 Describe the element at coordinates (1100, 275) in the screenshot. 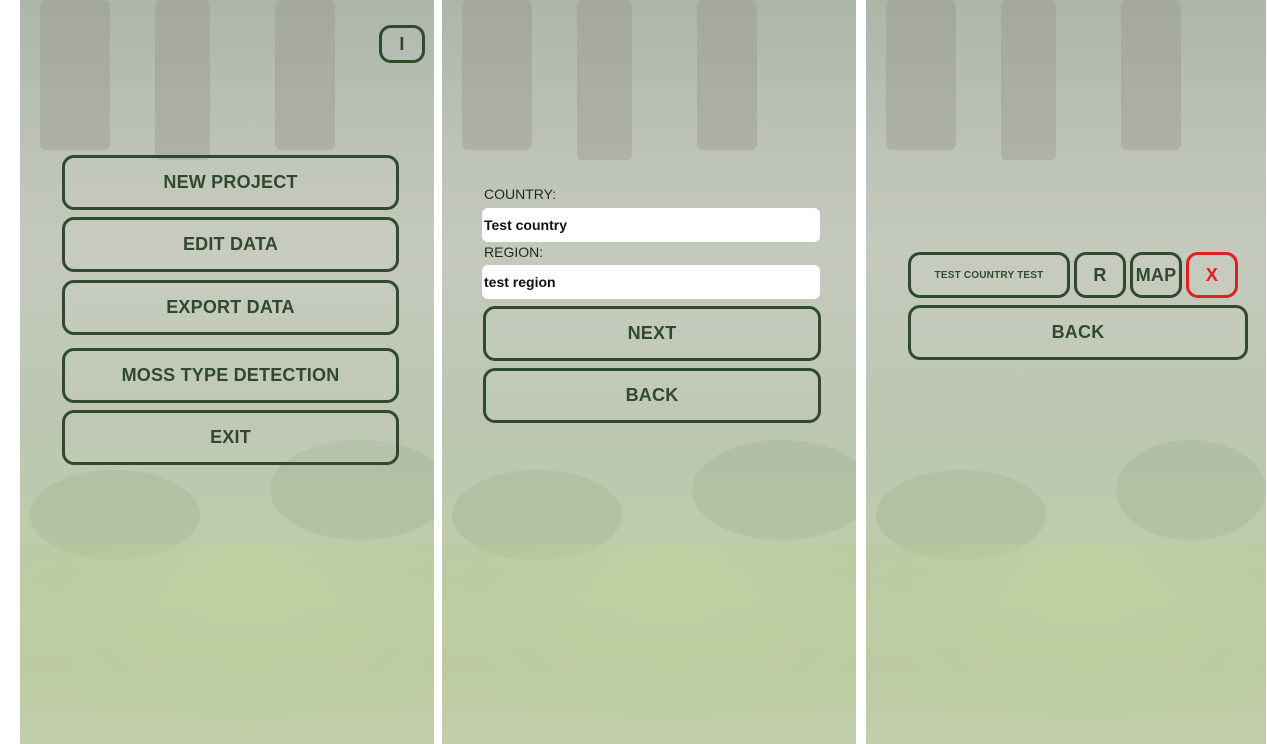

I see `r-button: R` at that location.